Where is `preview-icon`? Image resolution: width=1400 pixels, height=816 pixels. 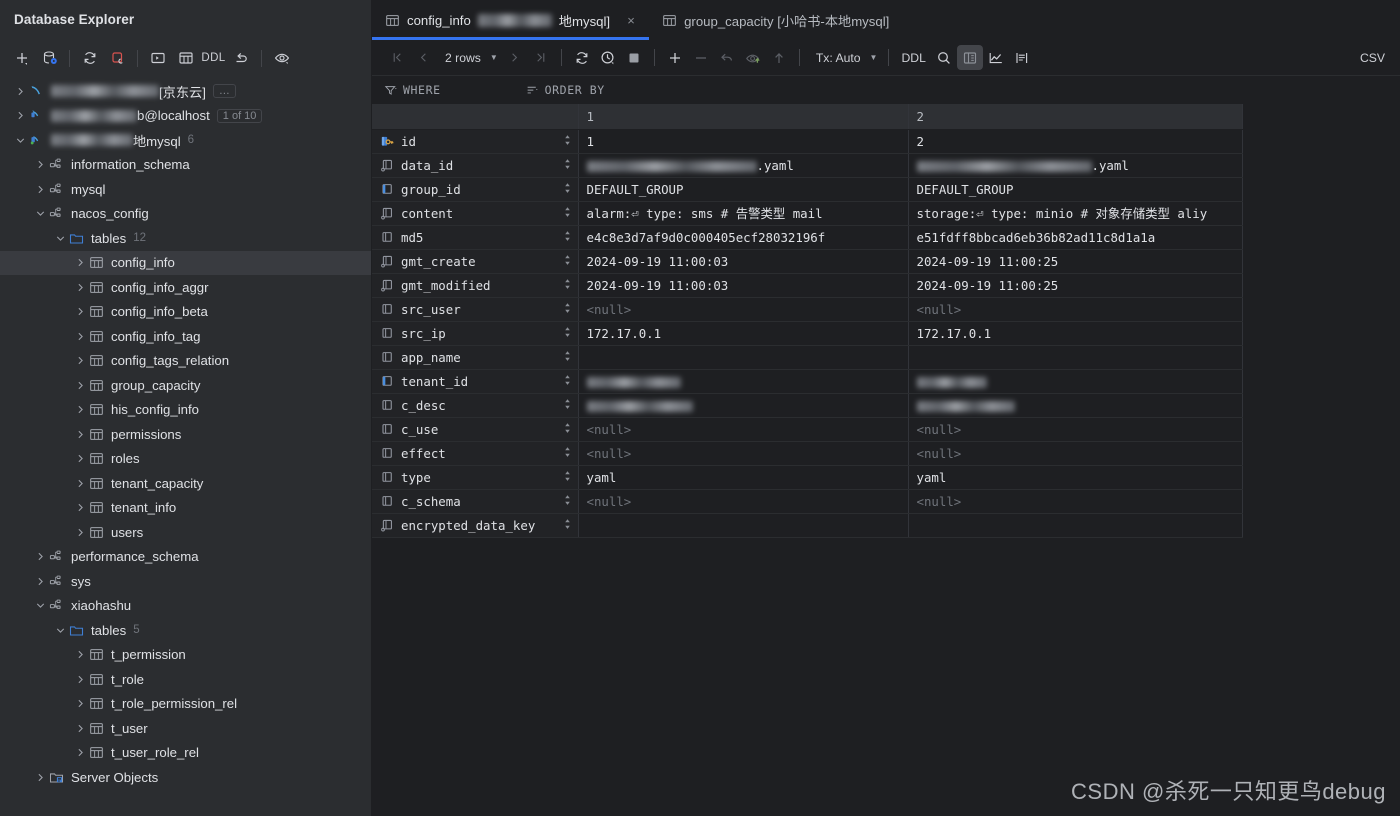 preview-icon is located at coordinates (281, 58).